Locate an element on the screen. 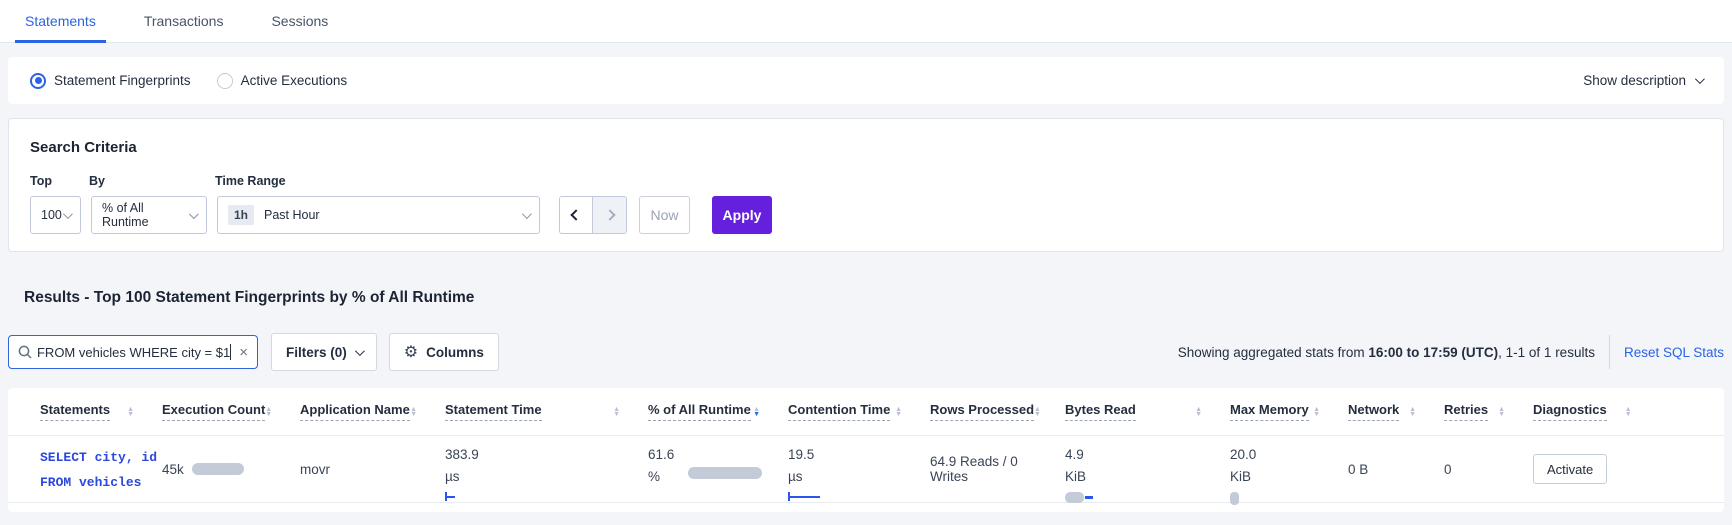  execution-count-cell: 45k is located at coordinates (231, 469).